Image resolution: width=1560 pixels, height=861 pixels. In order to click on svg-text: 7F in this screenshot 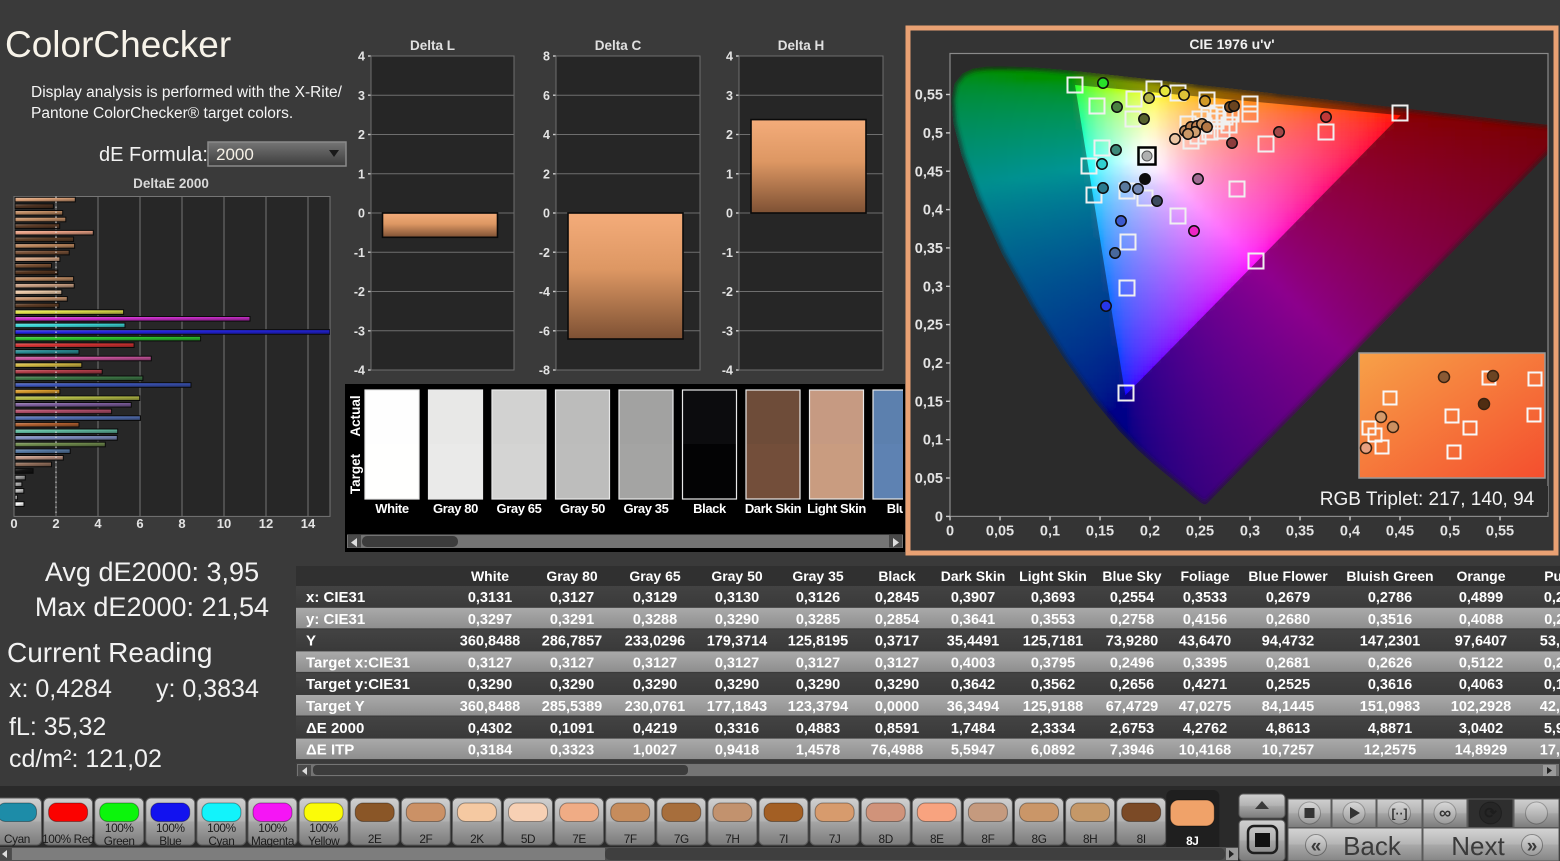, I will do `click(630, 839)`.